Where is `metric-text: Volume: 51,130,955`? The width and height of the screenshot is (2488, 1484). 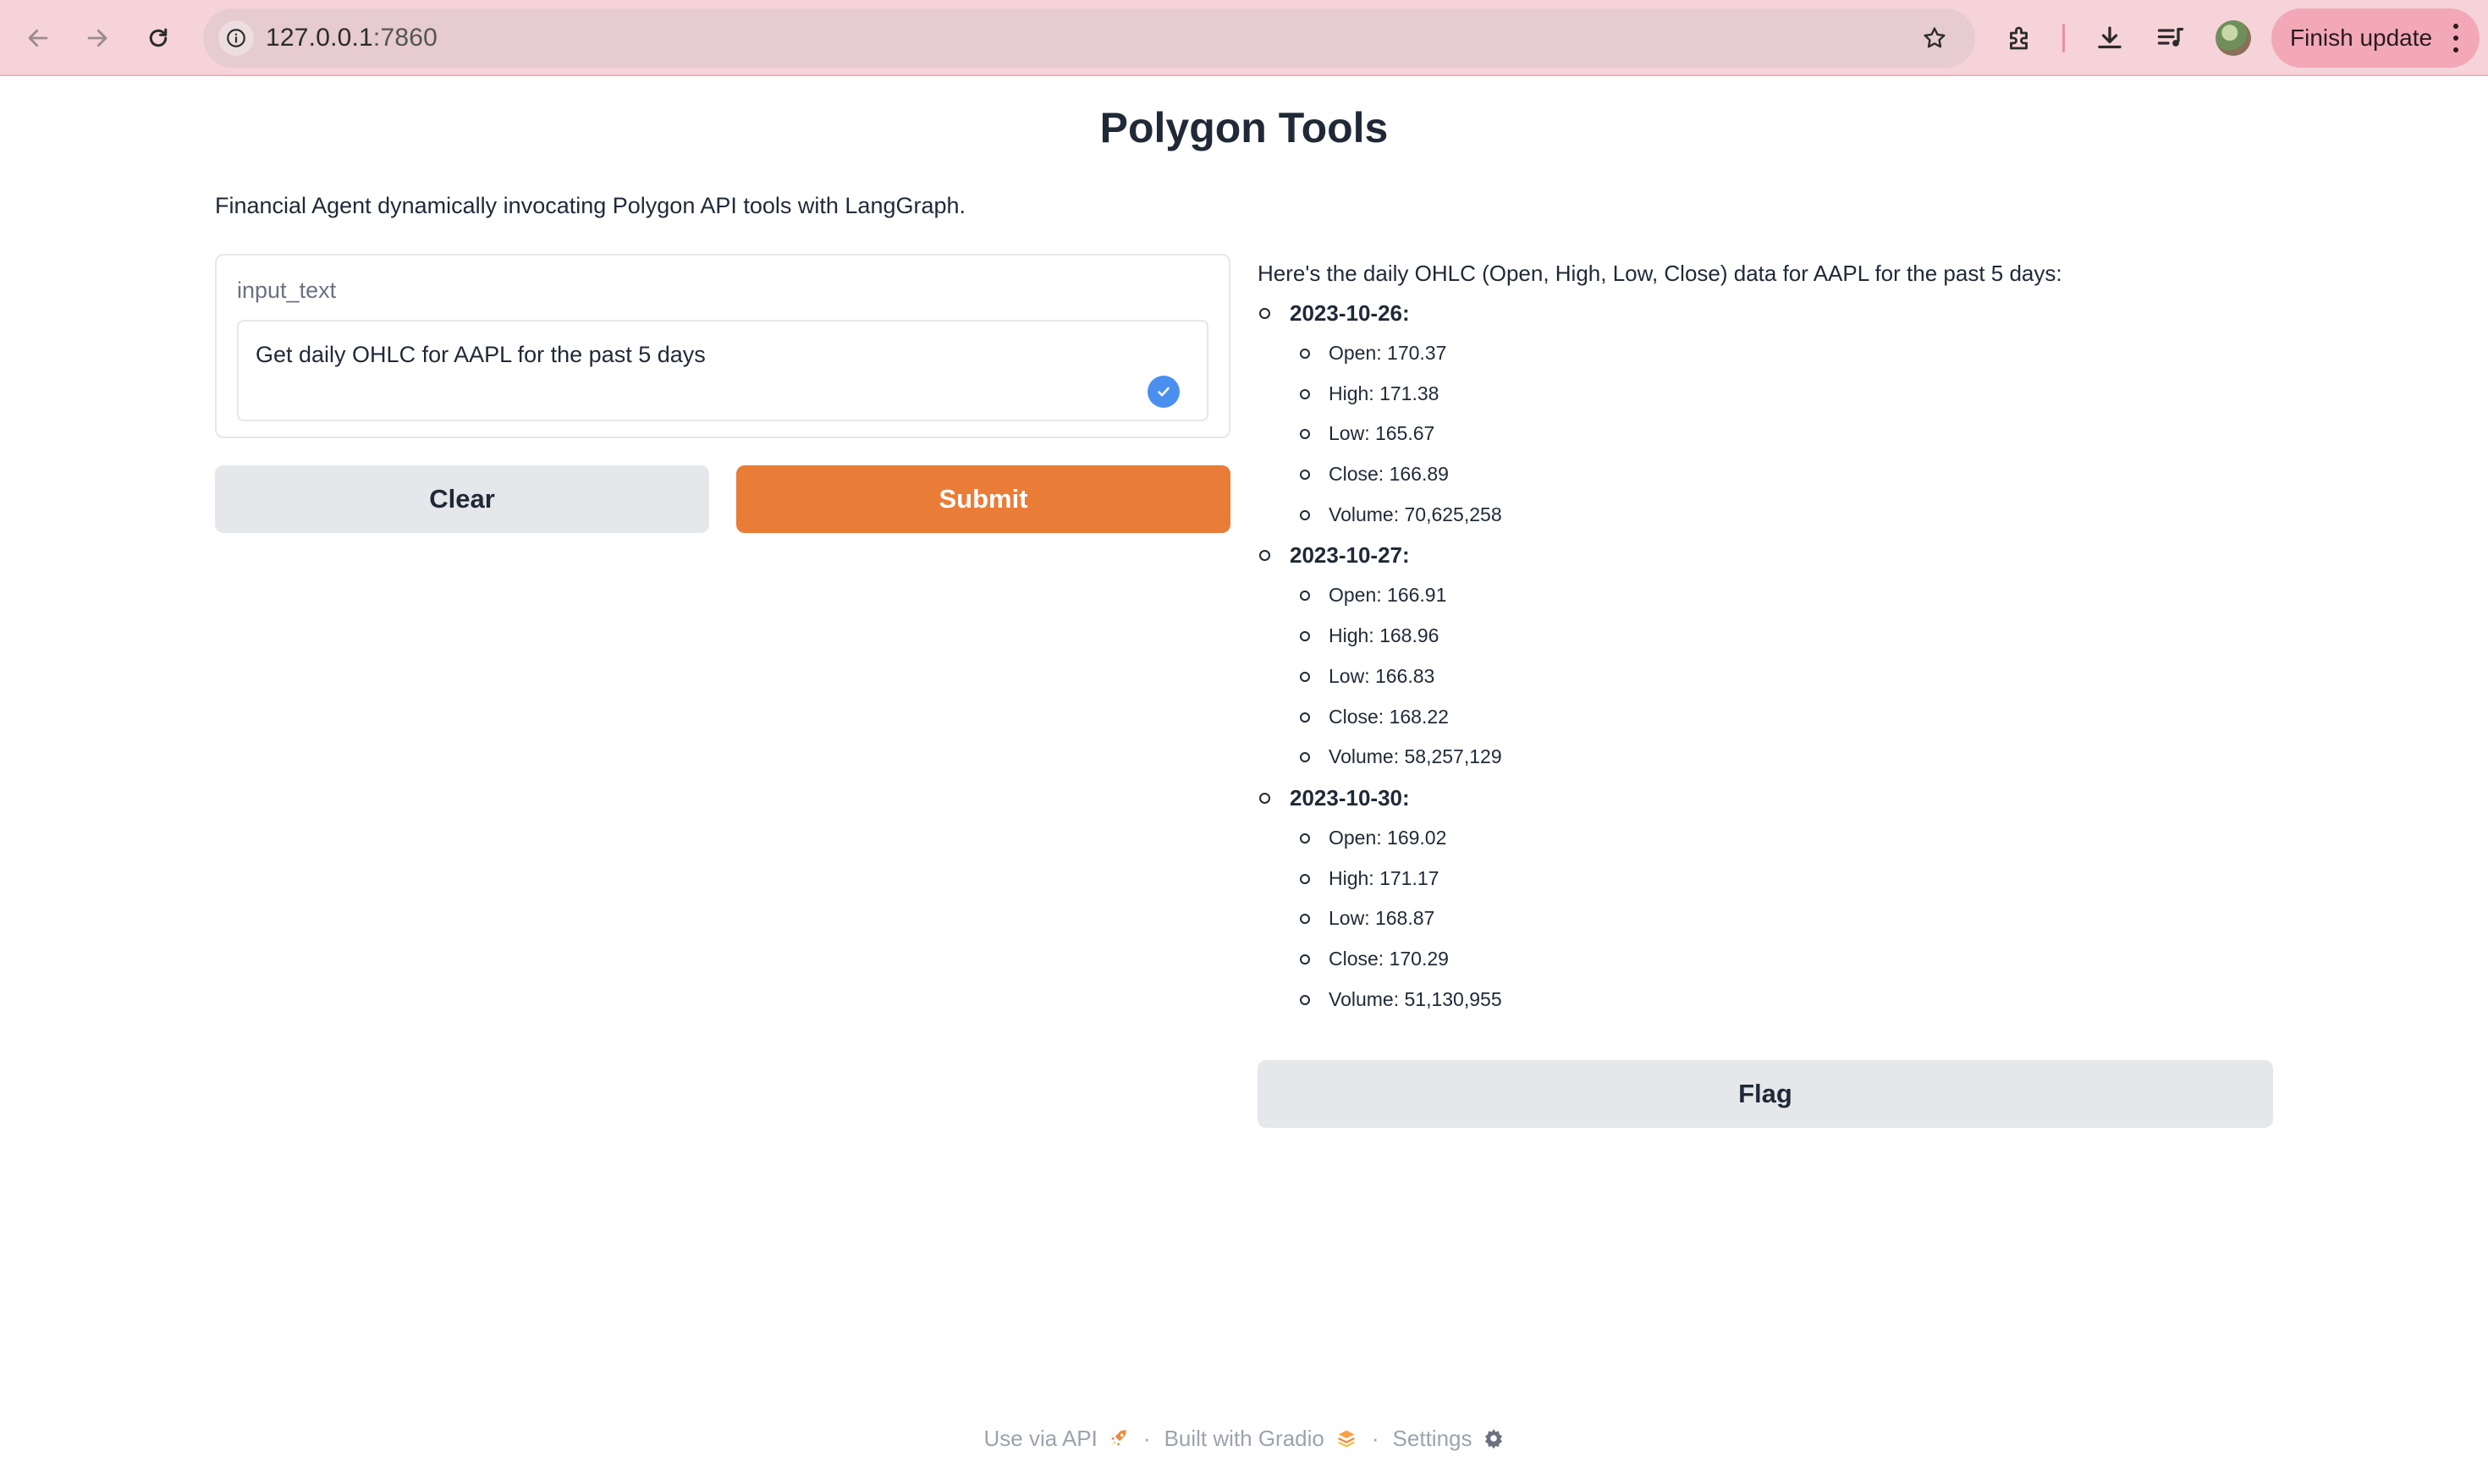 metric-text: Volume: 51,130,955 is located at coordinates (1415, 998).